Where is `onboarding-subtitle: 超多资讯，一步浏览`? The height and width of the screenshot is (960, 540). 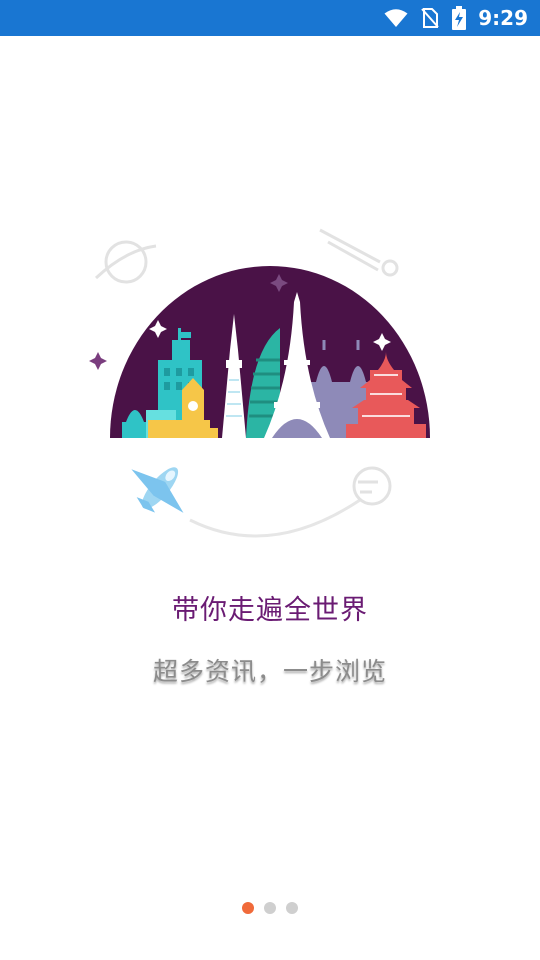
onboarding-subtitle: 超多资讯，一步浏览 is located at coordinates (269, 671).